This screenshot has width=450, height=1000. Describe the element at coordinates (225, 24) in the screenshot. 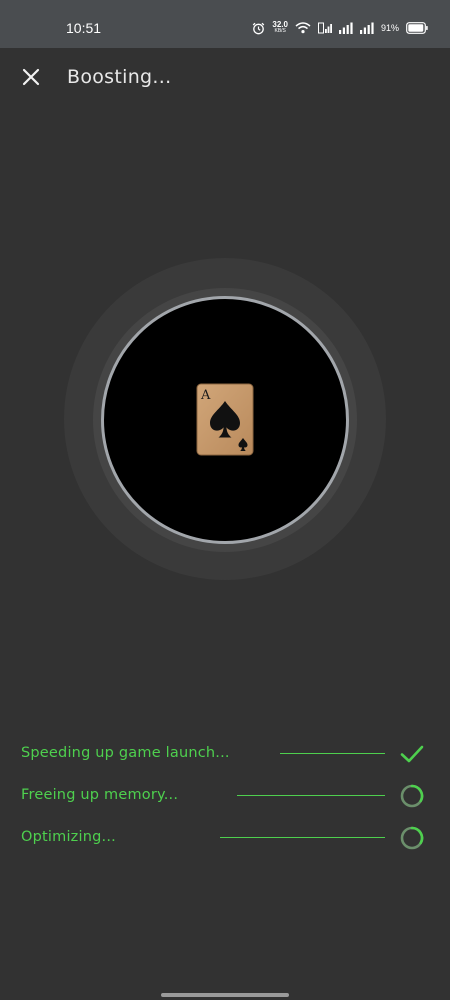

I see `status-bar: 10:51 32.0 KB/S 91%` at that location.